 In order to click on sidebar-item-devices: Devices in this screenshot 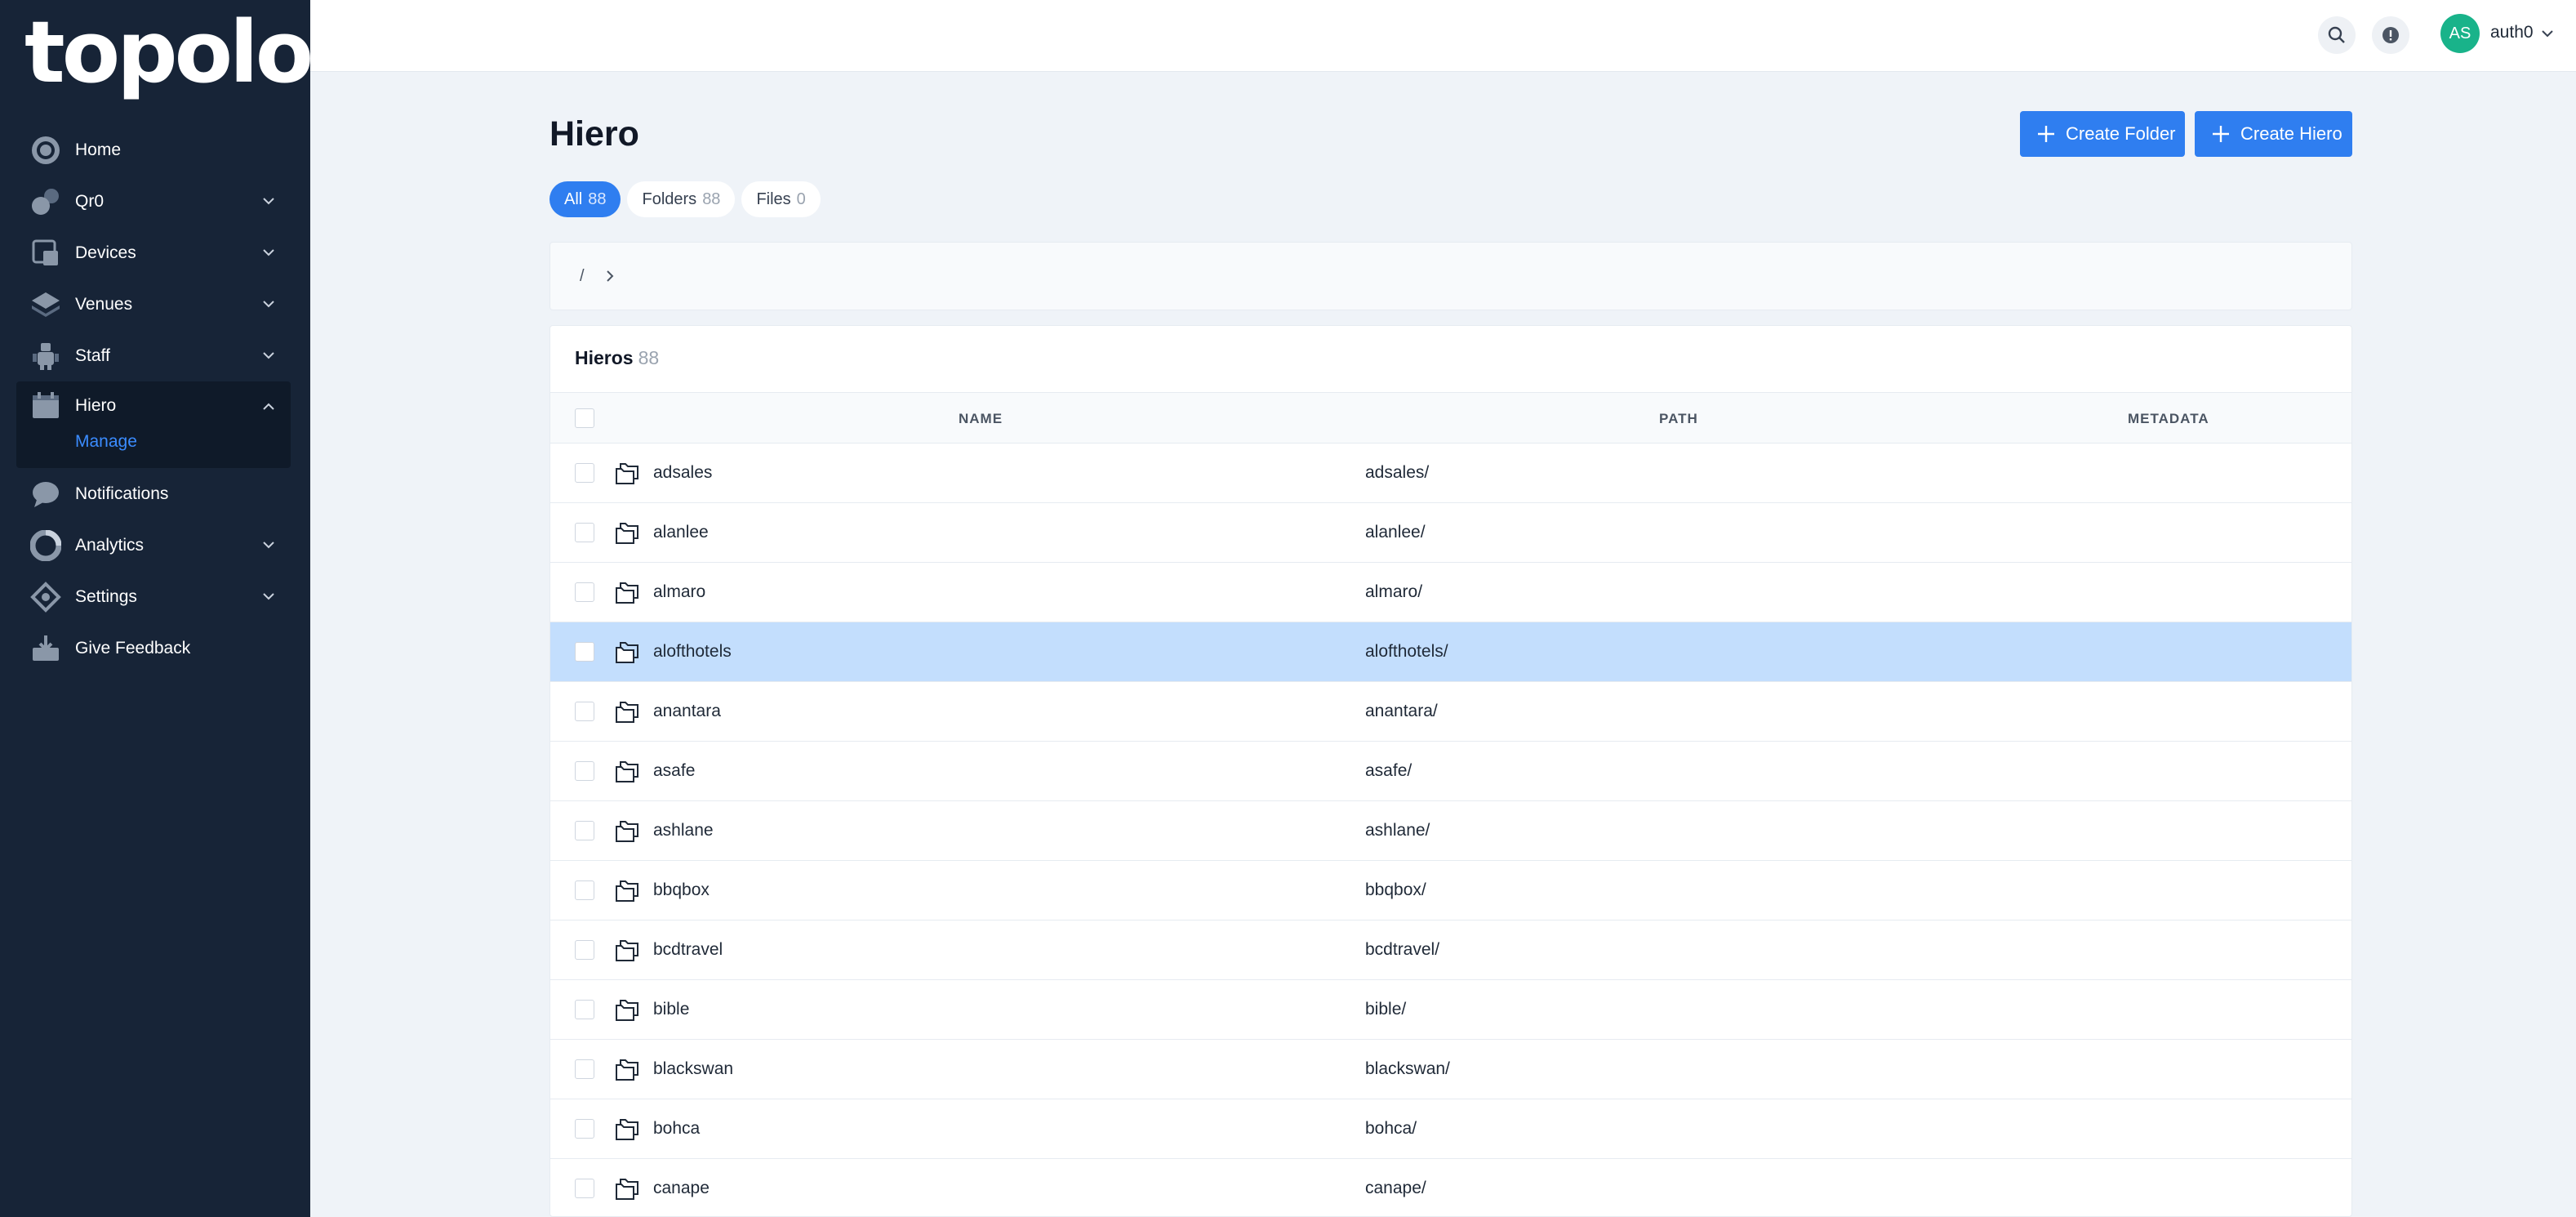, I will do `click(154, 253)`.